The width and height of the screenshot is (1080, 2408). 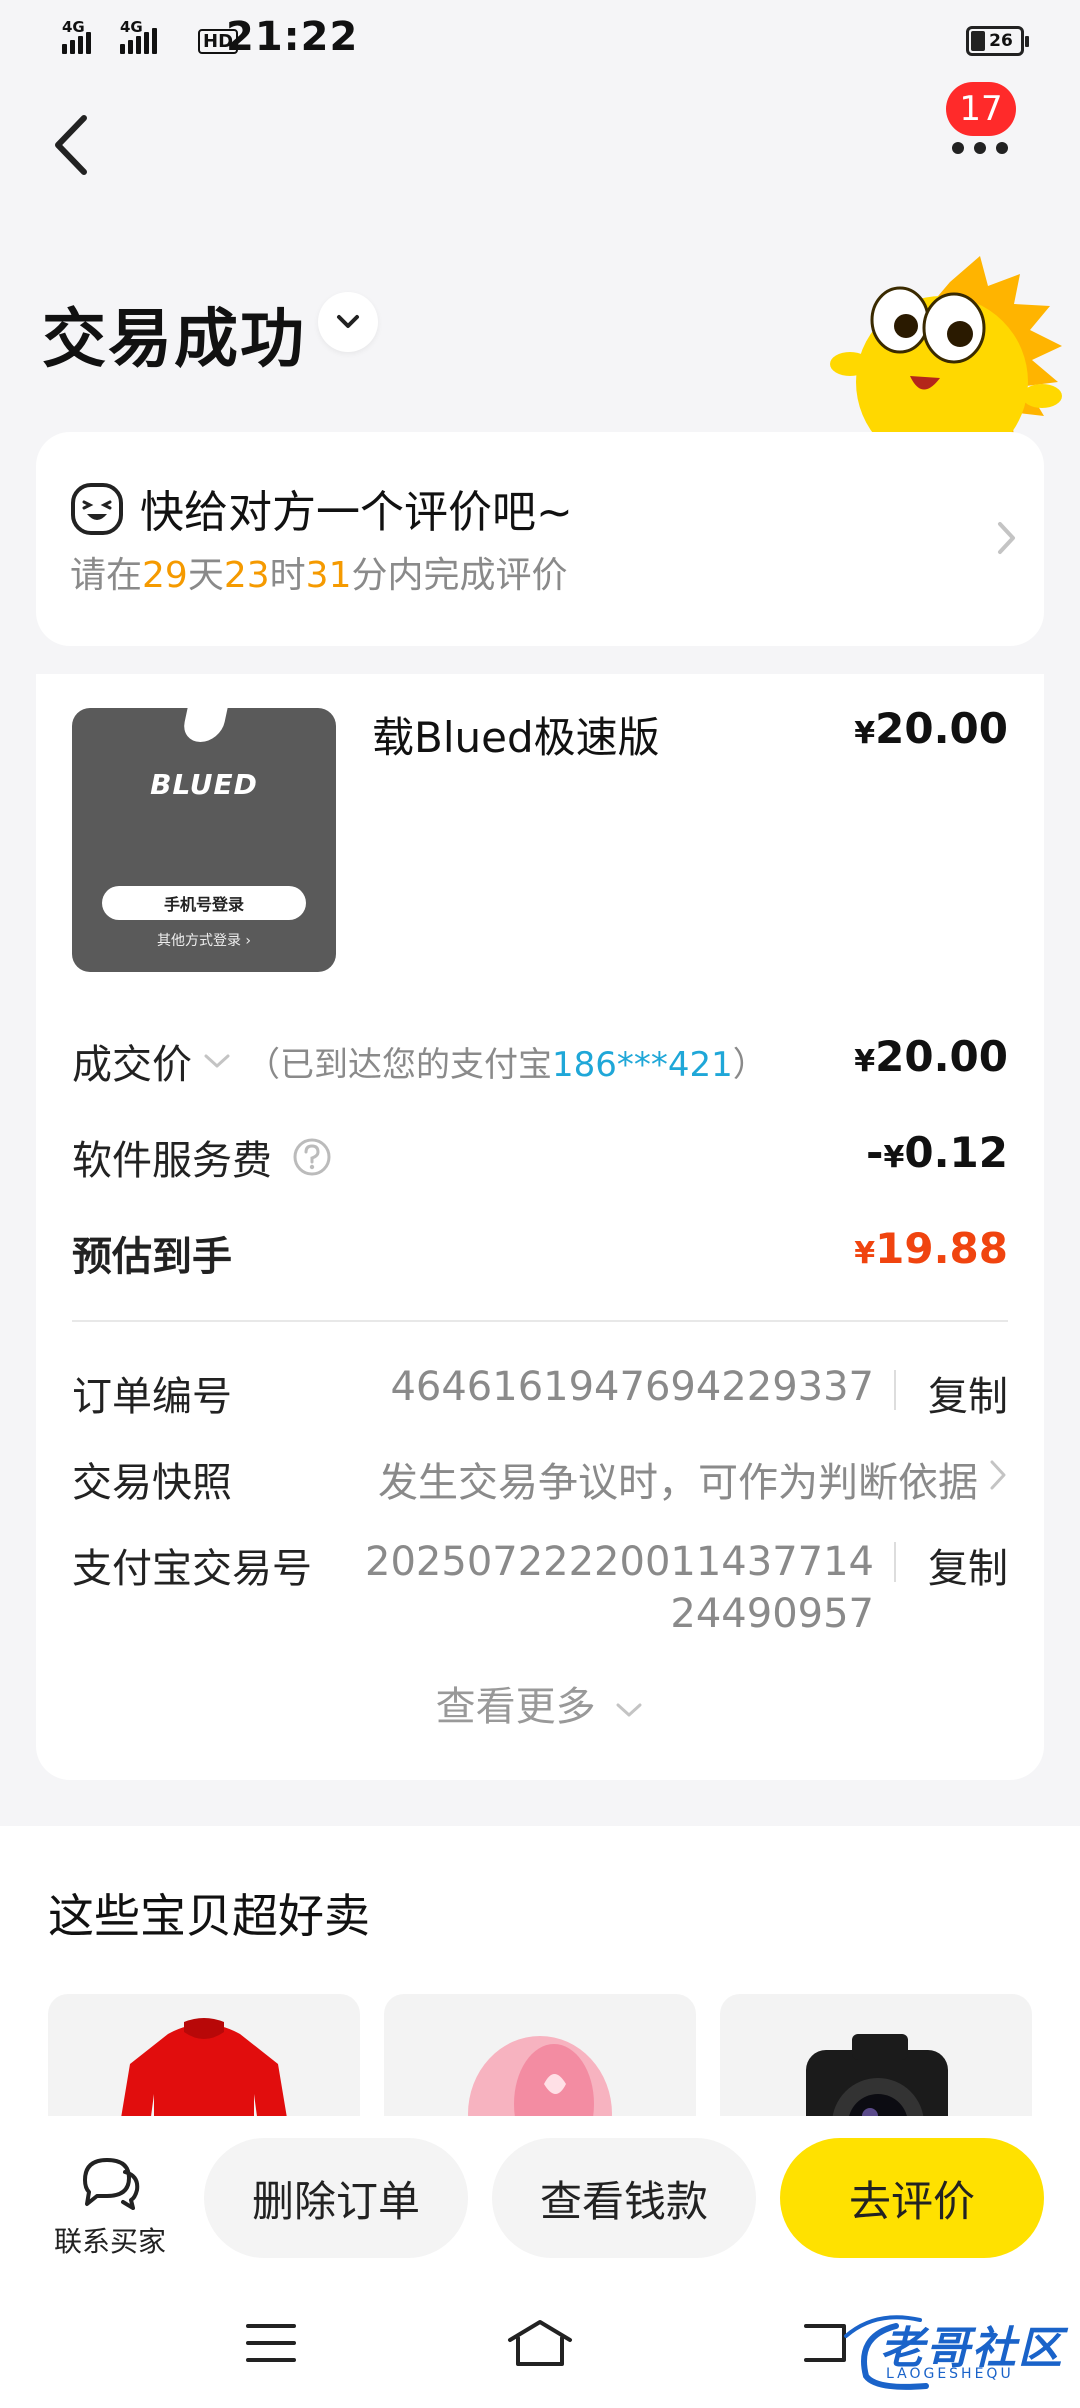 What do you see at coordinates (399, 1064) in the screenshot?
I see `deal-note-prefix: （已到达您的支付宝` at bounding box center [399, 1064].